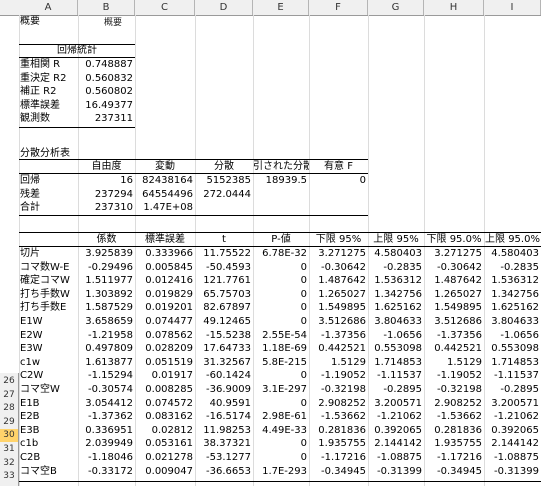 This screenshot has width=541, height=486. What do you see at coordinates (106, 307) in the screenshot?
I see `coef-data-cell: 1.587529` at bounding box center [106, 307].